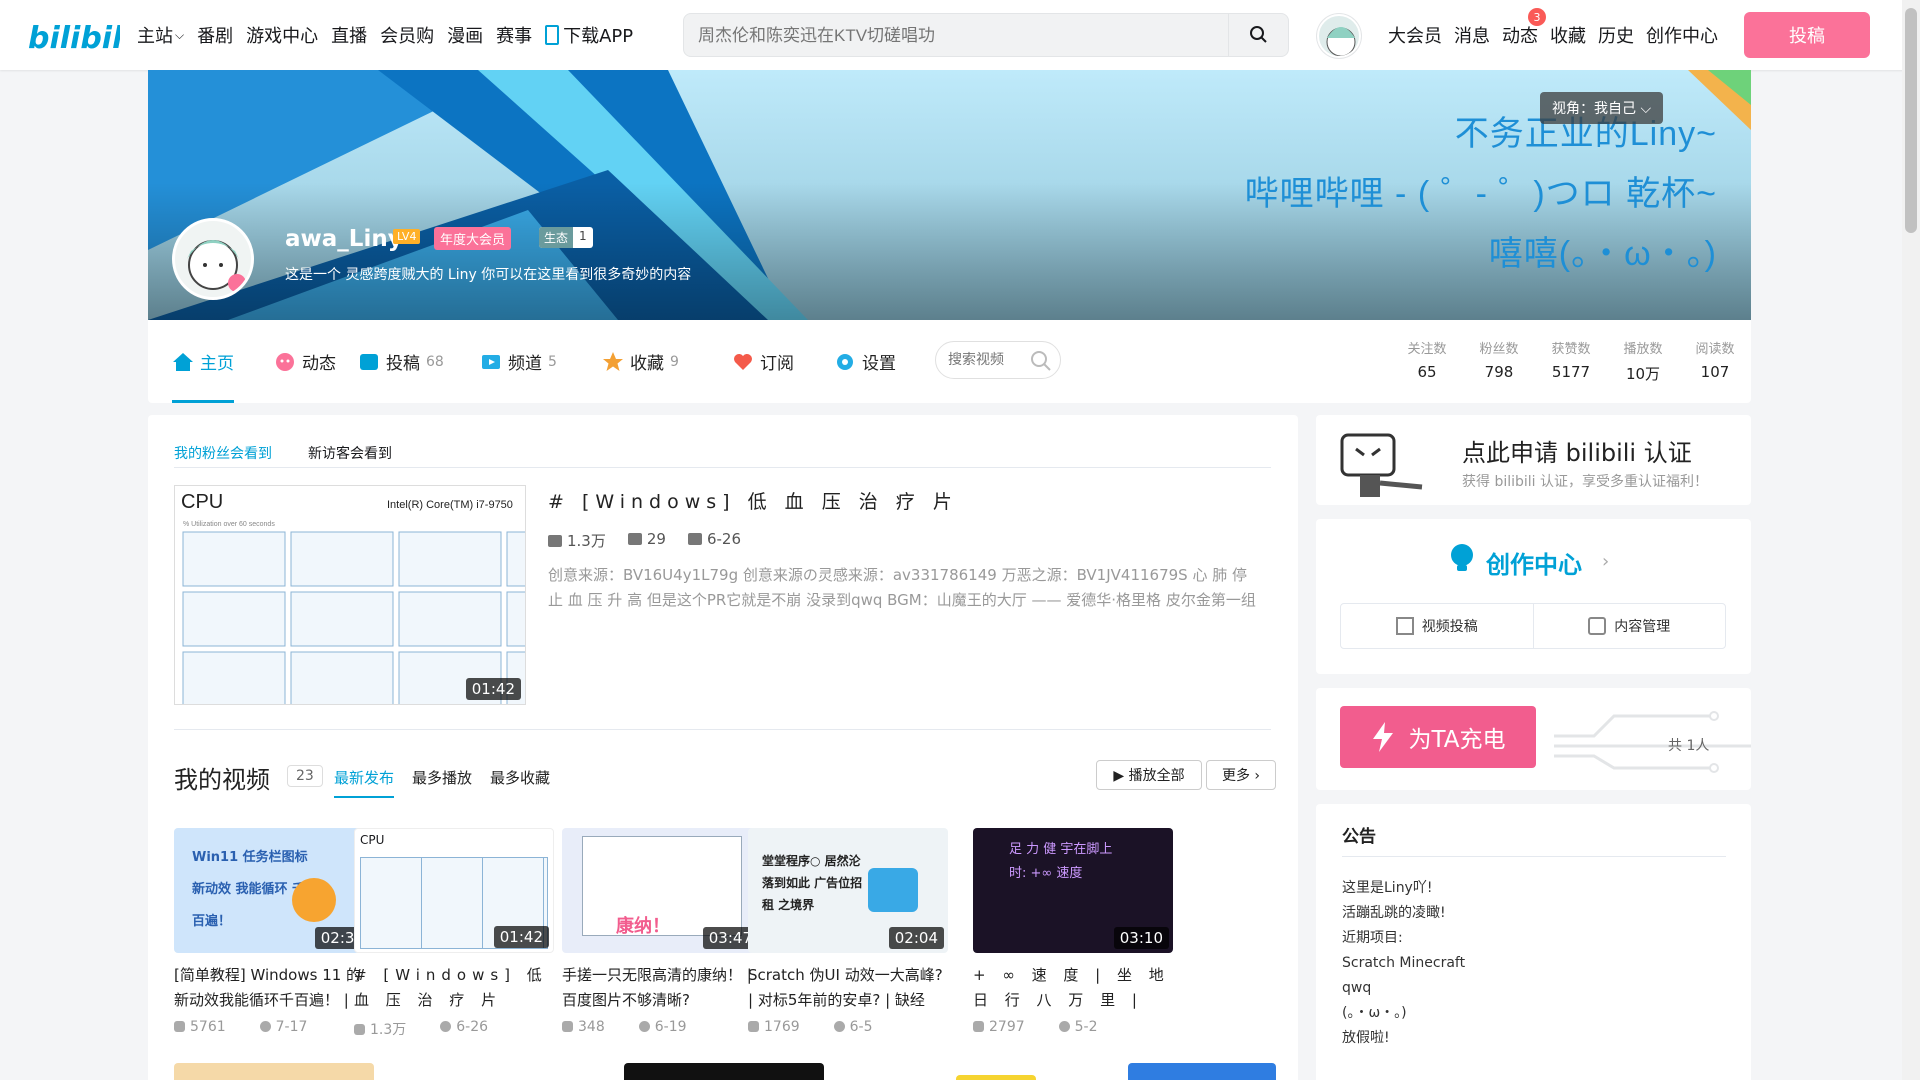  What do you see at coordinates (1597, 626) in the screenshot?
I see `manage-icon` at bounding box center [1597, 626].